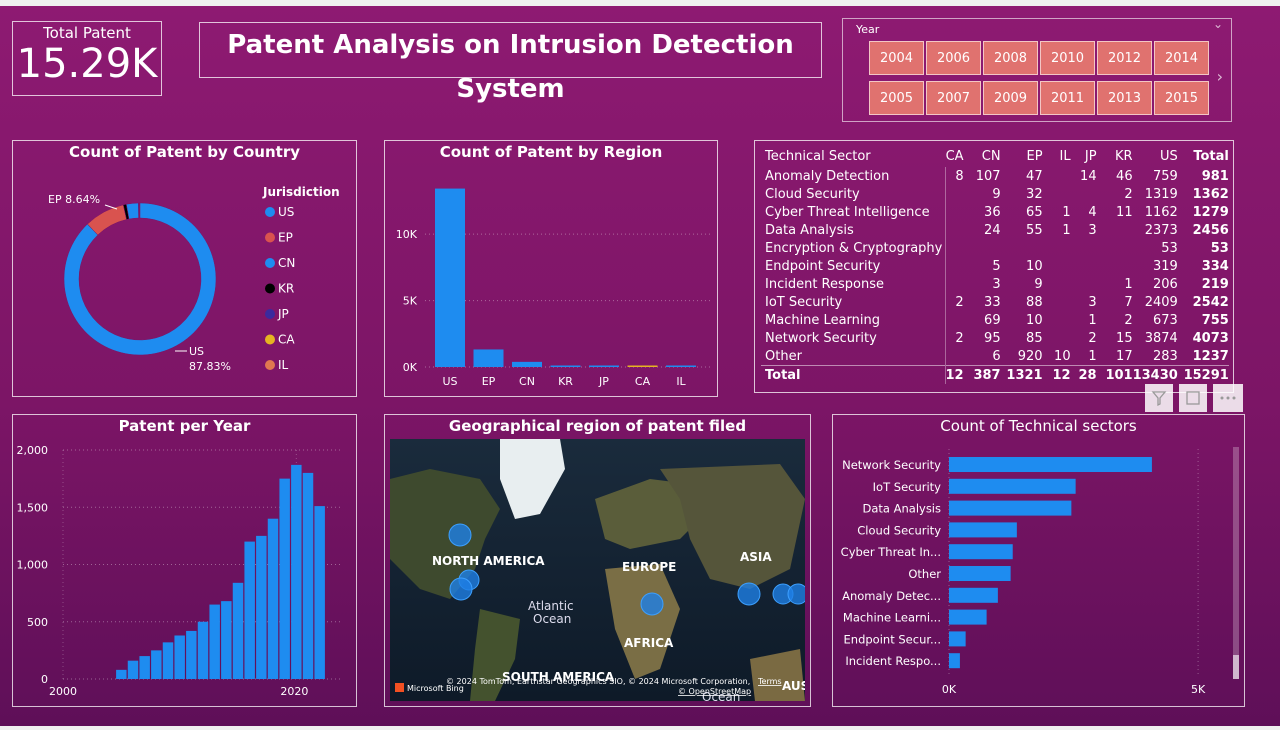 The width and height of the screenshot is (1280, 730). What do you see at coordinates (953, 98) in the screenshot?
I see `year-button-2007: 2007` at bounding box center [953, 98].